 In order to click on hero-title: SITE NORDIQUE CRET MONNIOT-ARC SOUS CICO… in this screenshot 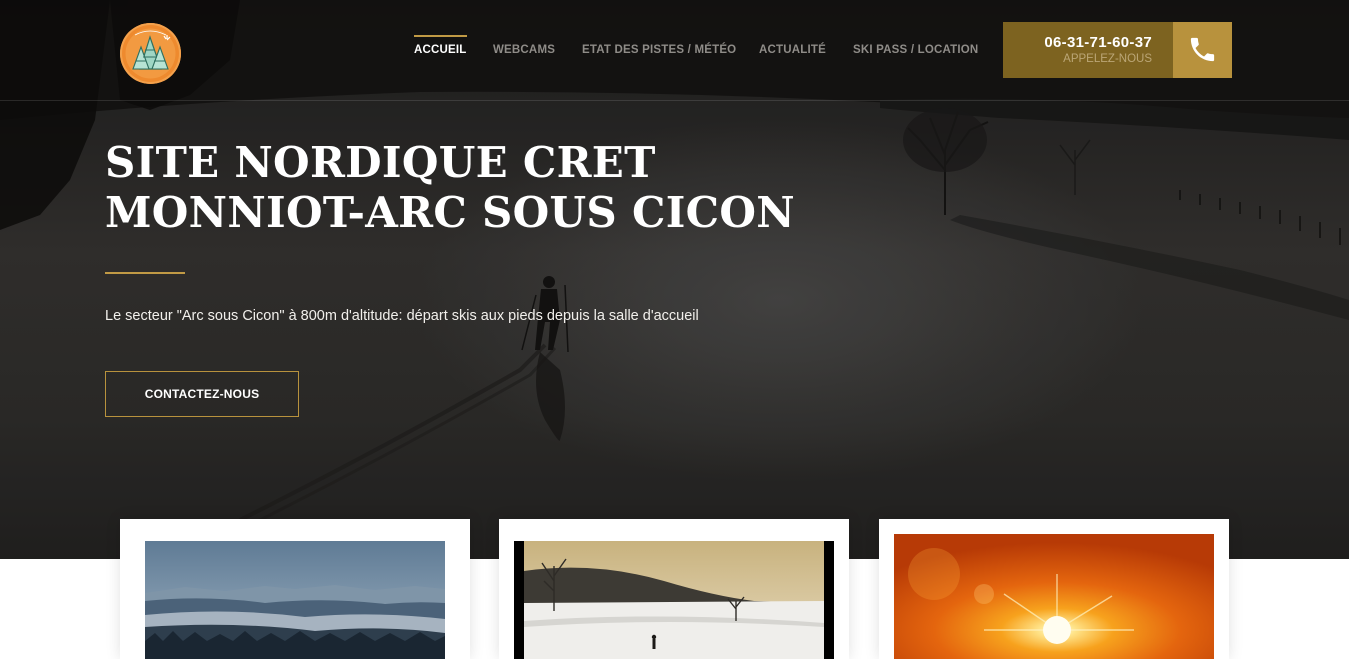, I will do `click(450, 188)`.